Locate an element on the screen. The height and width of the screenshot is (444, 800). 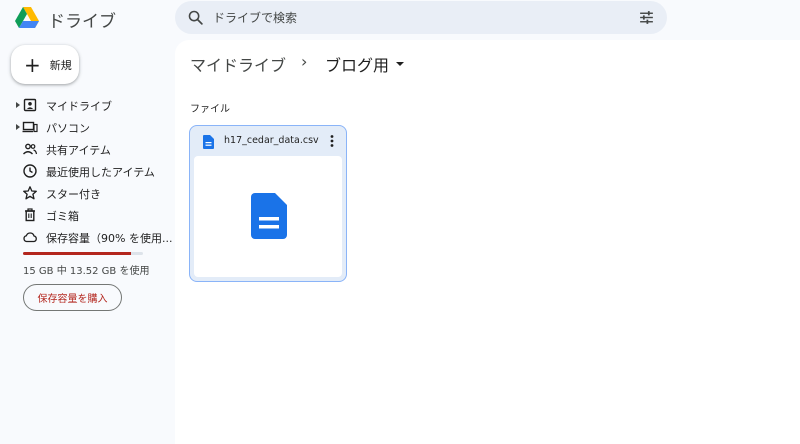
sidebar-item-label: 最近使用したアイテム is located at coordinates (100, 172).